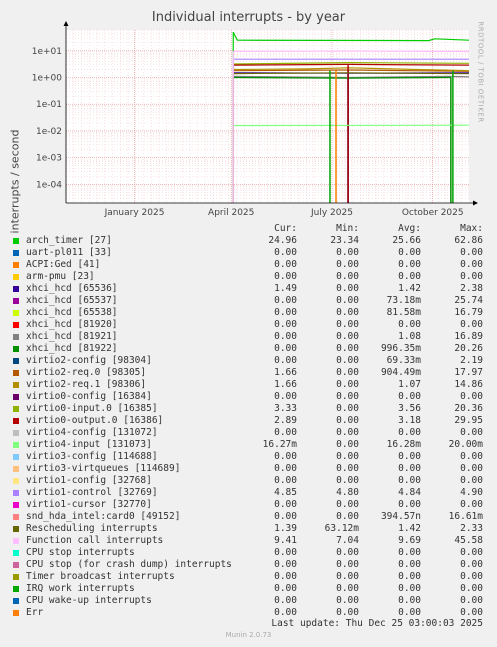 This screenshot has height=647, width=497. I want to click on header-cur: Cur:, so click(285, 228).